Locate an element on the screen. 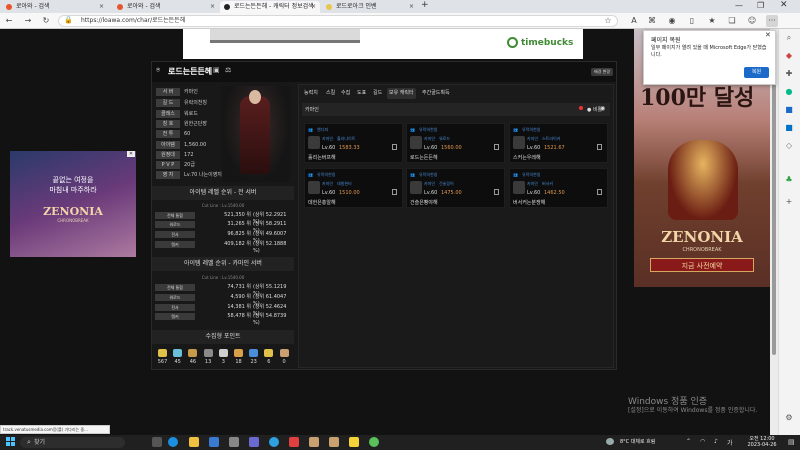 This screenshot has height=450, width=800. sidebar-settings-icon: ⚙ is located at coordinates (789, 418).